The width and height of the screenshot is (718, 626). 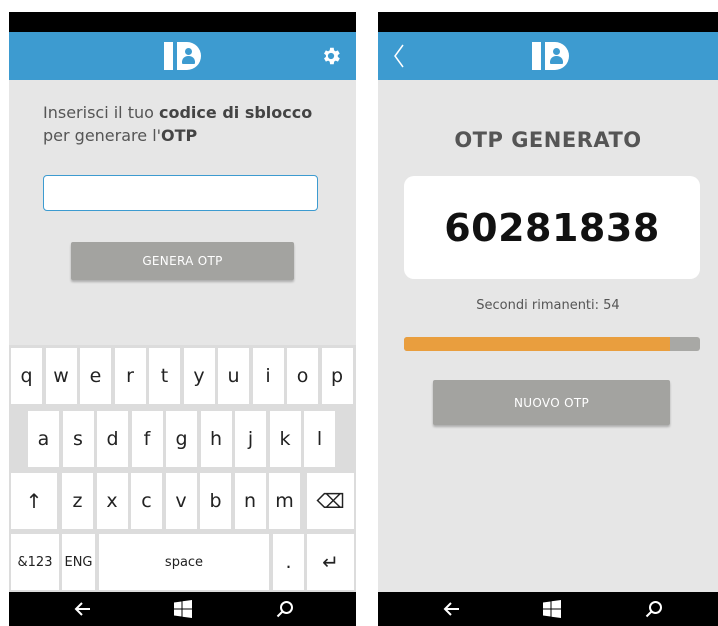 I want to click on space-key: space, so click(x=184, y=562).